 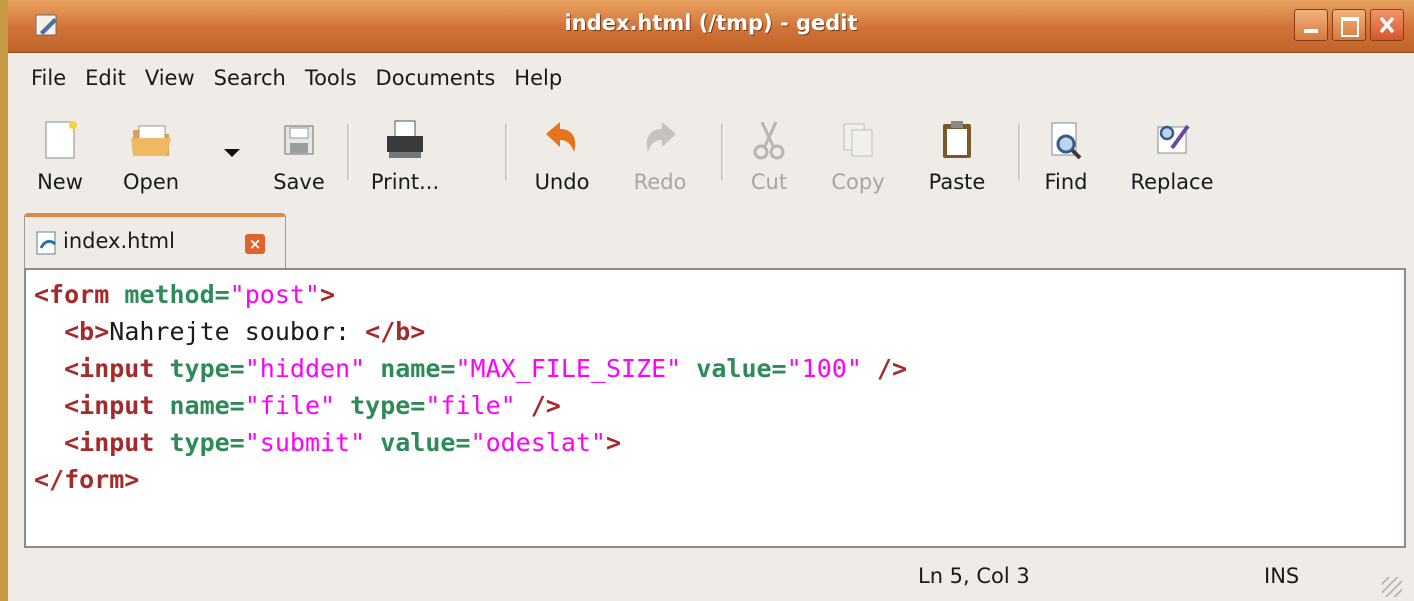 What do you see at coordinates (974, 576) in the screenshot?
I see `cursor-position: Ln 5, Col 3` at bounding box center [974, 576].